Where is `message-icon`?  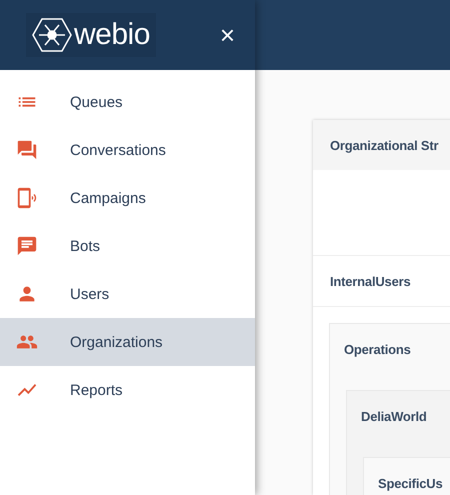 message-icon is located at coordinates (27, 246).